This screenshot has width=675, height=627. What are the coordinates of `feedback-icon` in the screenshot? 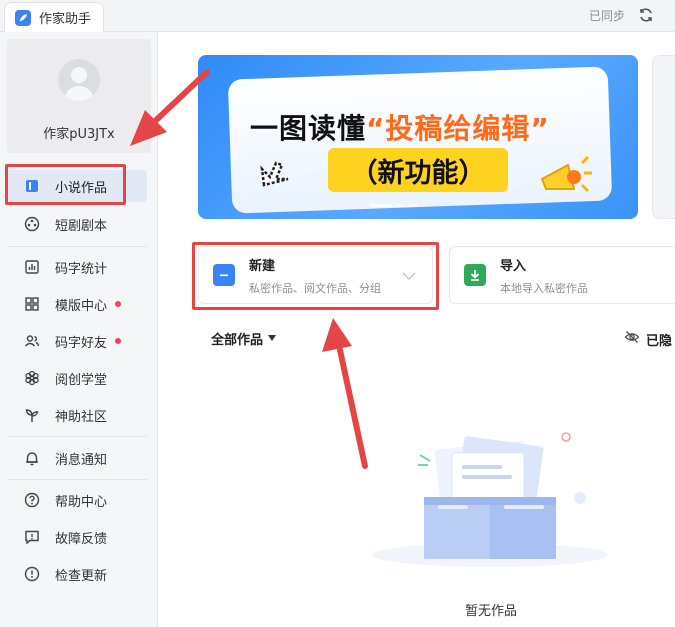 It's located at (32, 537).